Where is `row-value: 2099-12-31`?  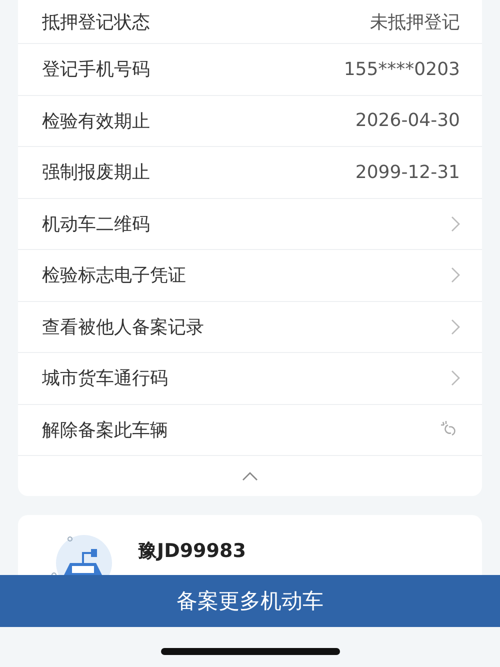 row-value: 2099-12-31 is located at coordinates (407, 172).